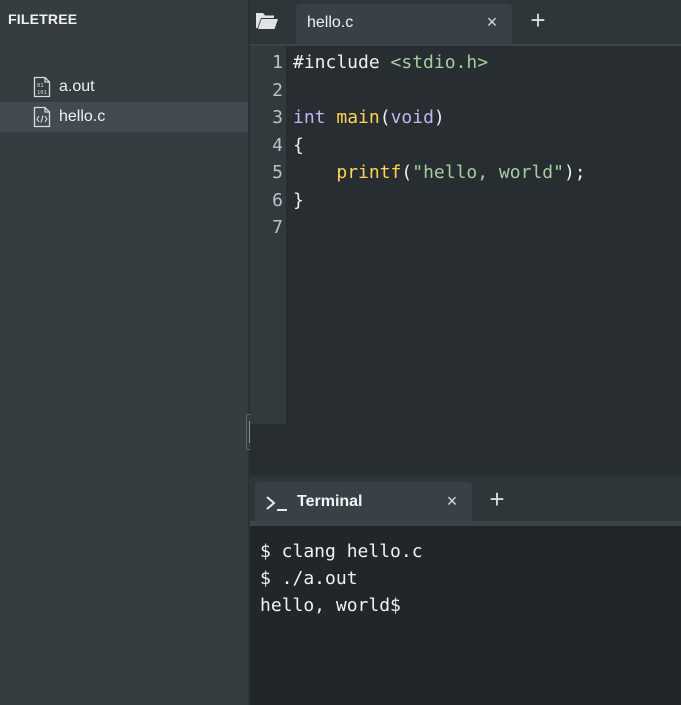 This screenshot has height=705, width=681. What do you see at coordinates (268, 450) in the screenshot?
I see `editor-empty-space` at bounding box center [268, 450].